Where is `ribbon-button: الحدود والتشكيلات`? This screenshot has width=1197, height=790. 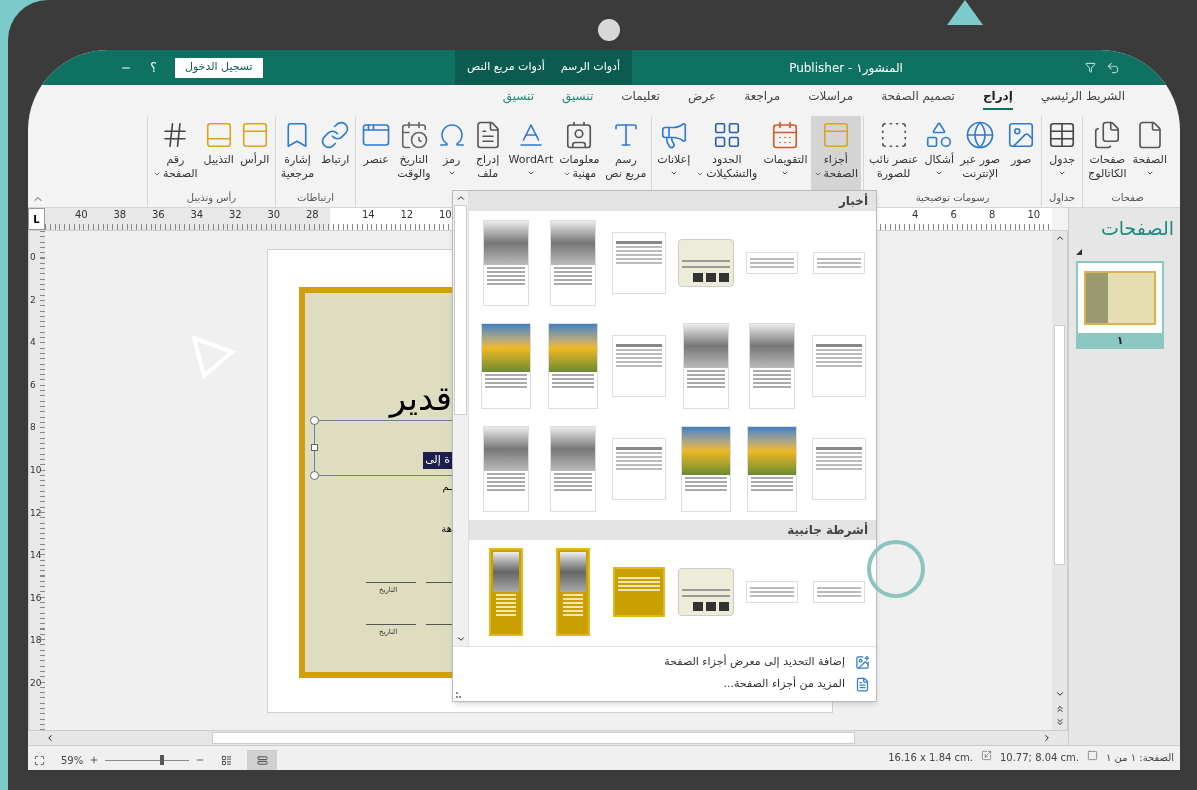
ribbon-button: الحدود والتشكيلات is located at coordinates (727, 153).